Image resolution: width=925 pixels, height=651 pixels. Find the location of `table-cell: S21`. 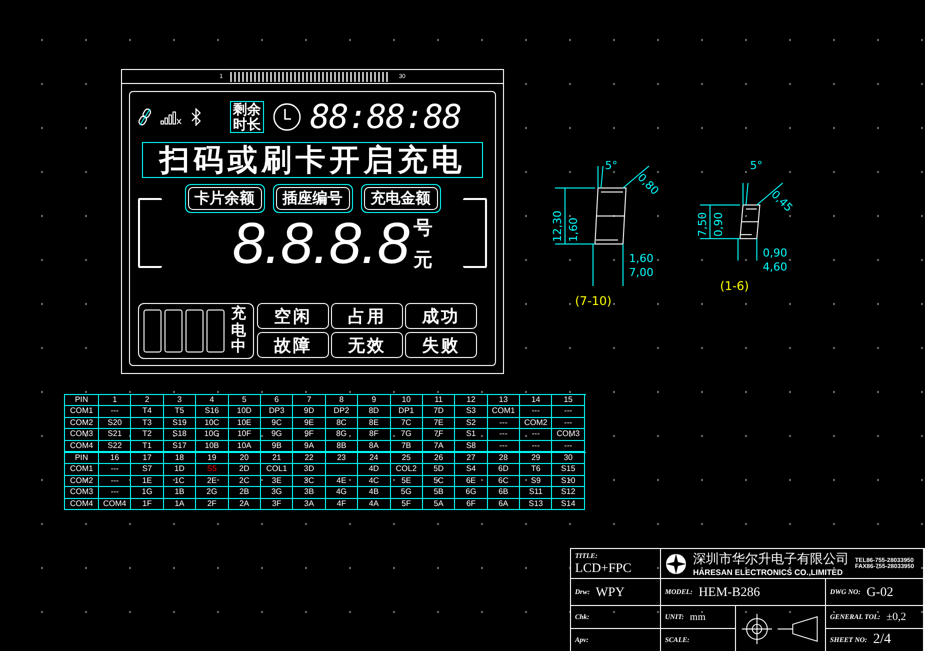

table-cell: S21 is located at coordinates (115, 435).